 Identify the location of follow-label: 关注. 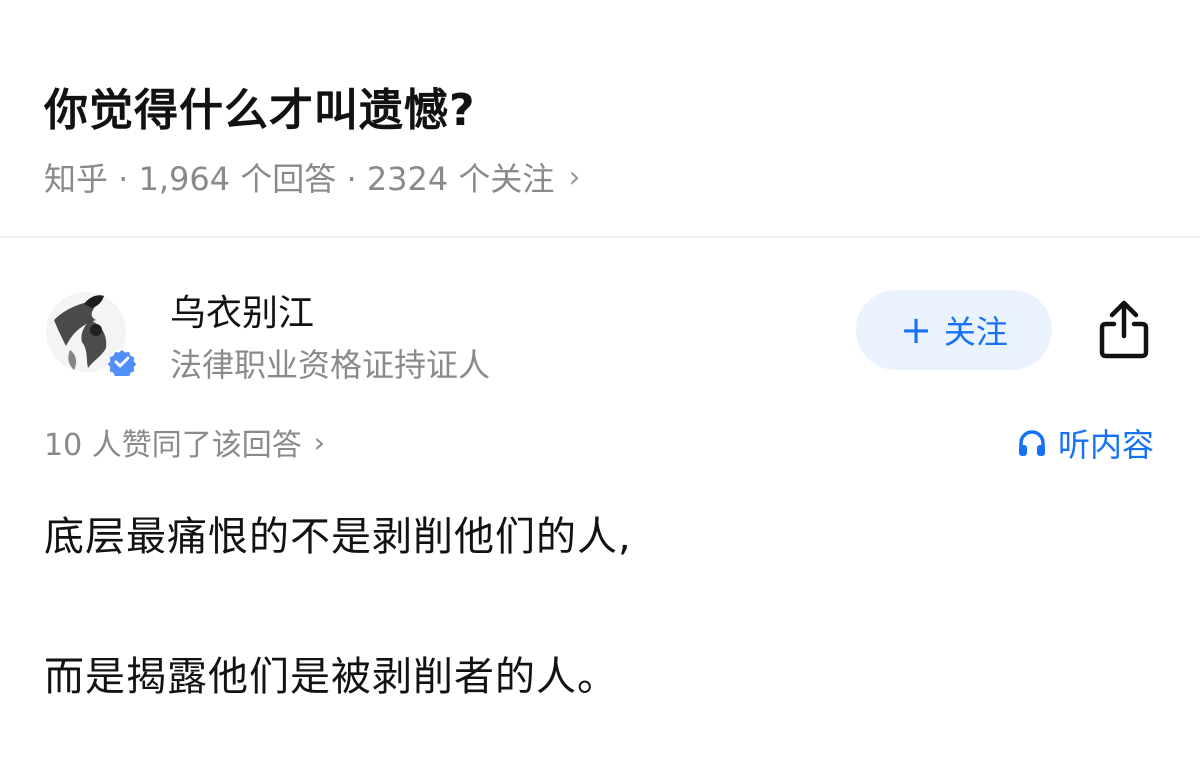
(975, 332).